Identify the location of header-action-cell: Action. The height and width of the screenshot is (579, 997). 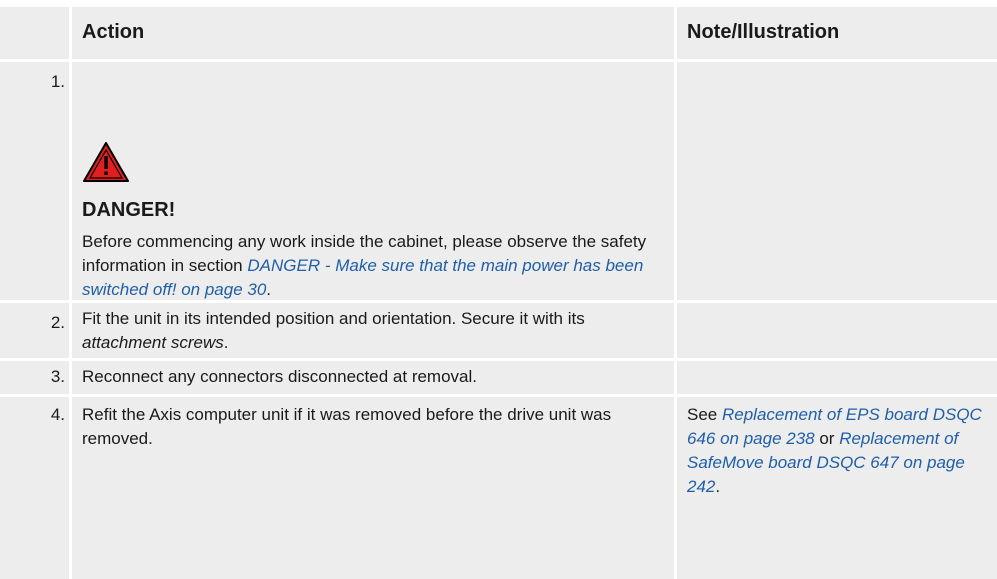
(373, 33).